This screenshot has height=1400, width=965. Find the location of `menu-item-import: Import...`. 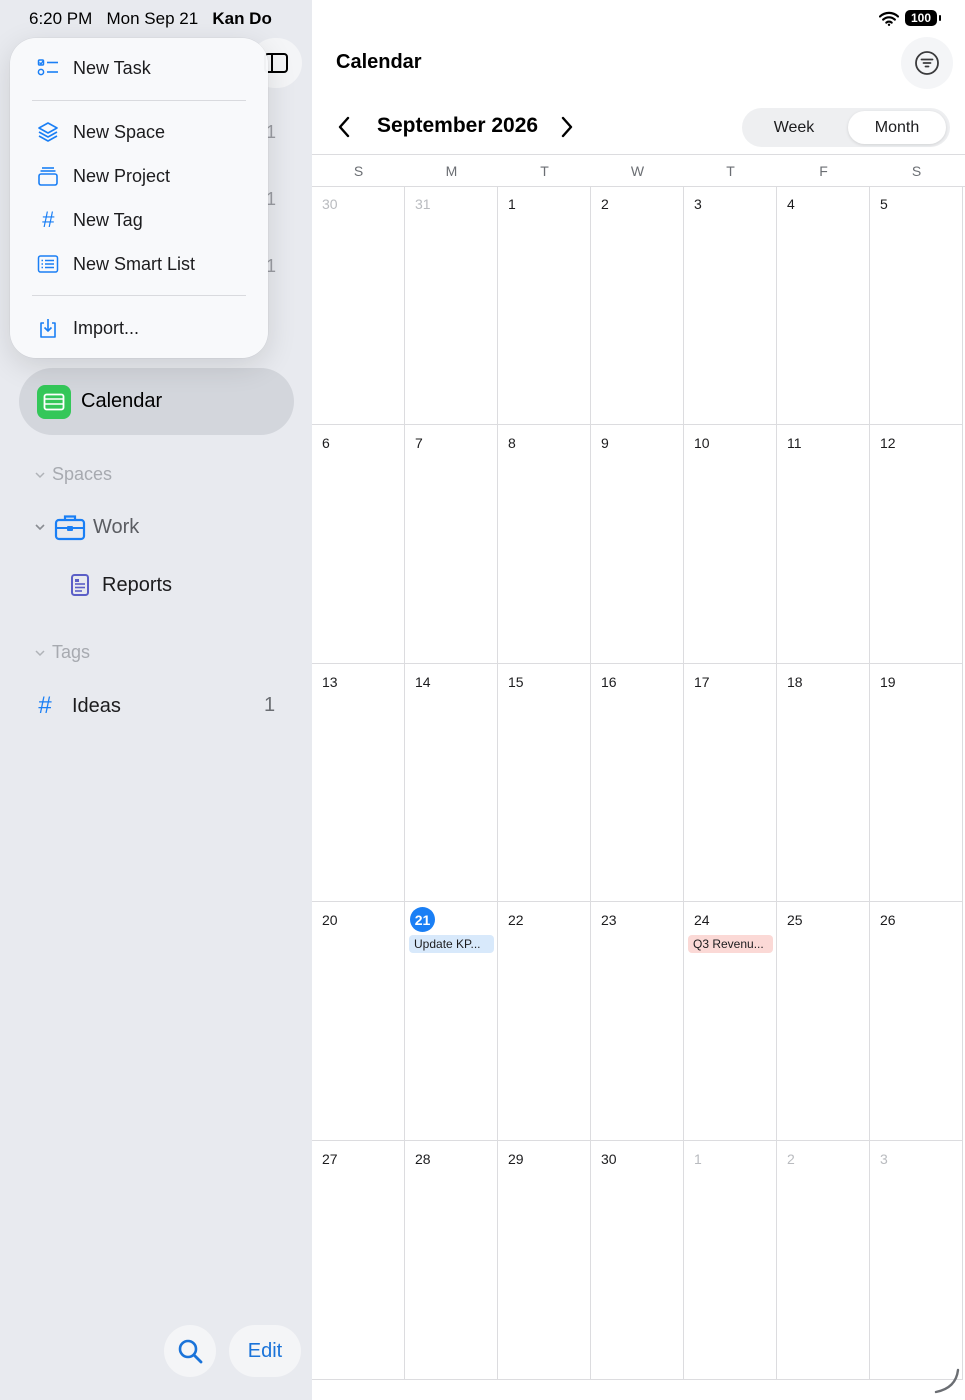

menu-item-import: Import... is located at coordinates (139, 328).